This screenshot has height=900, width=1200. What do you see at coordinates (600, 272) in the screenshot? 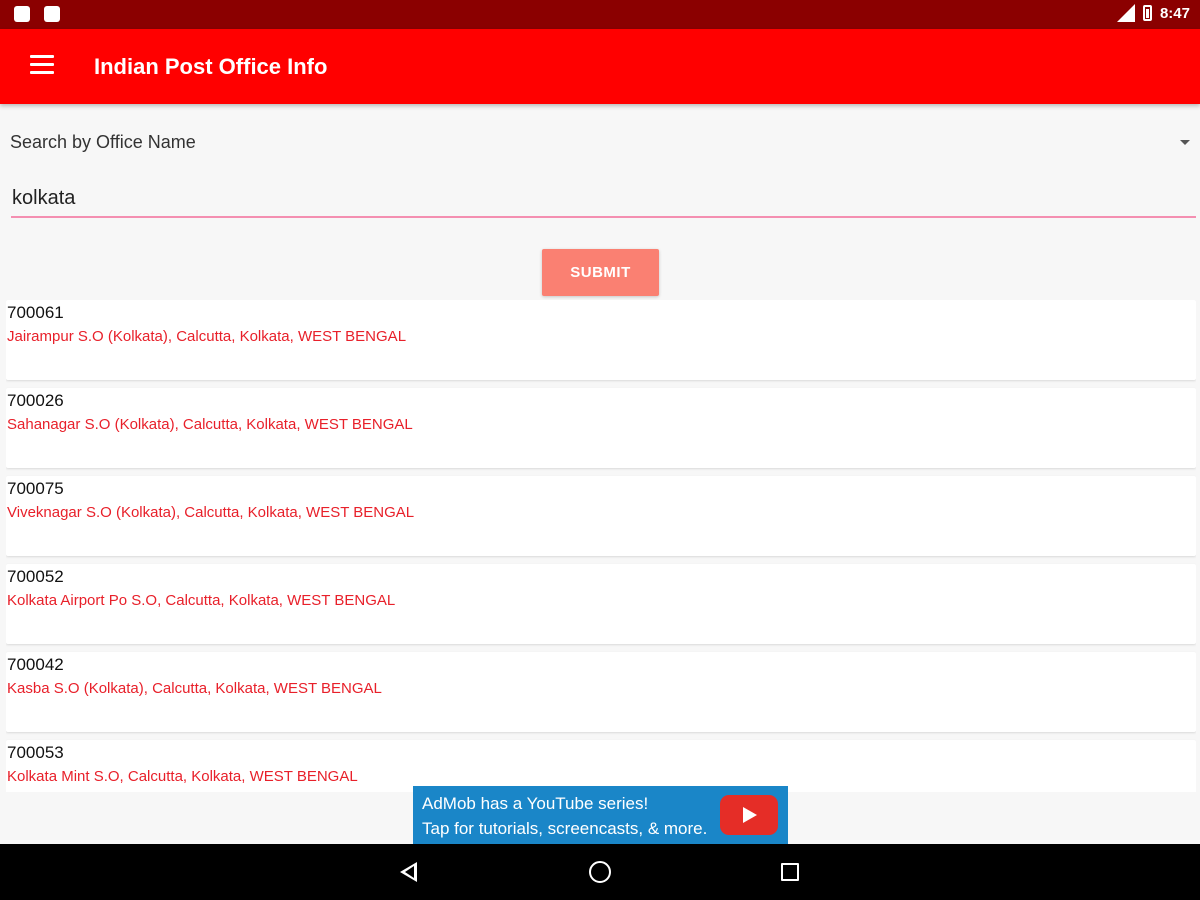
I see `submit-button: SUBMIT` at bounding box center [600, 272].